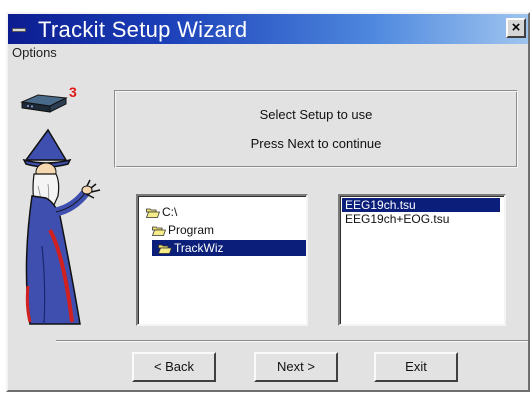 The image size is (532, 394). What do you see at coordinates (422, 260) in the screenshot?
I see `setup-file-list: EEG19ch.tsu EEG19ch+EOG.tsu` at bounding box center [422, 260].